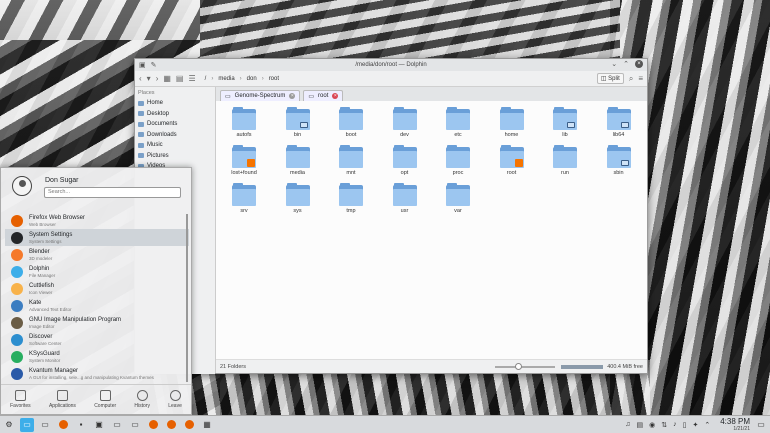  What do you see at coordinates (458, 122) in the screenshot?
I see `folder-item: etc` at bounding box center [458, 122].